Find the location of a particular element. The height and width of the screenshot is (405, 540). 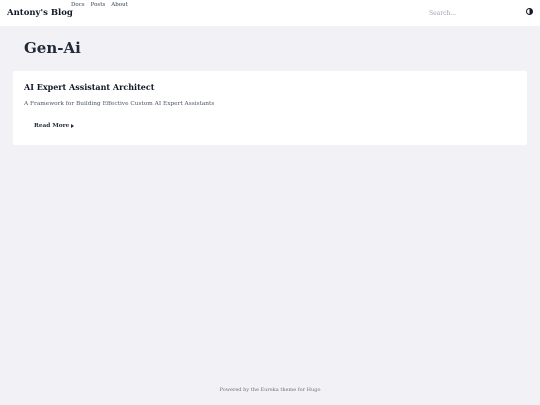

nav-link-docs: Docs is located at coordinates (78, 5).